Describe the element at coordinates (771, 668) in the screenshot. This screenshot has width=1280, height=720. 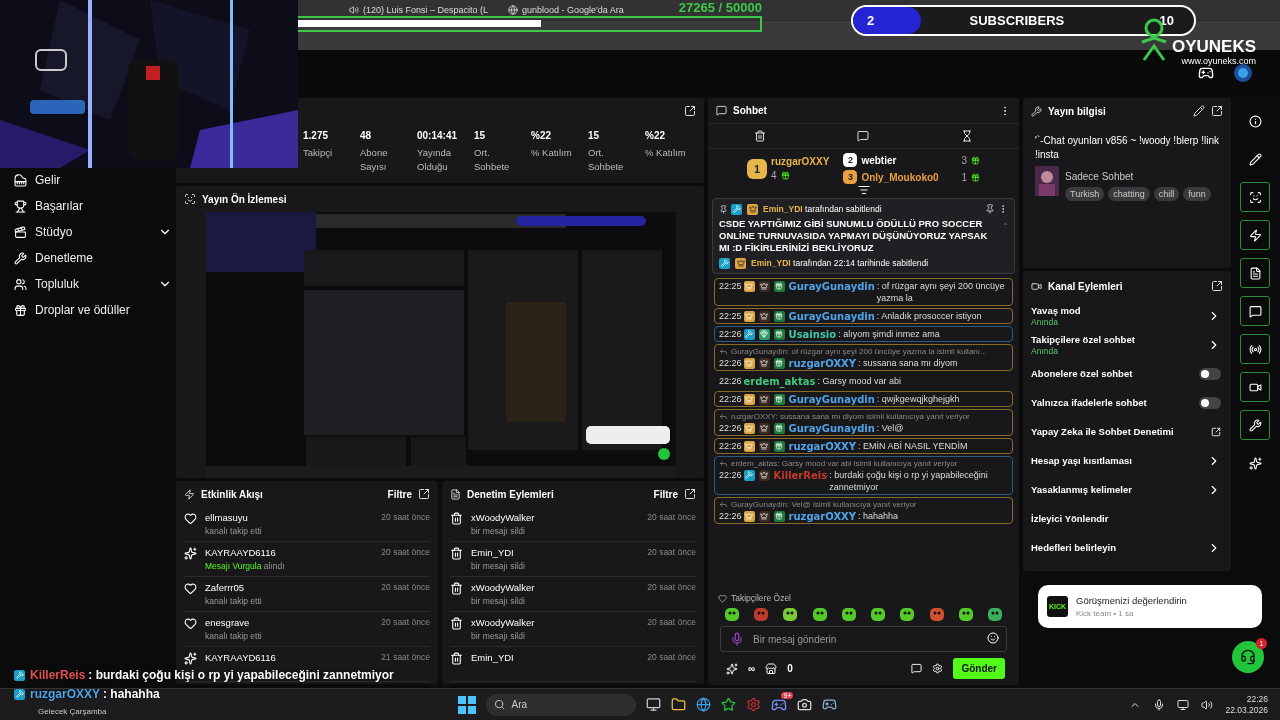
I see `store-icon` at that location.